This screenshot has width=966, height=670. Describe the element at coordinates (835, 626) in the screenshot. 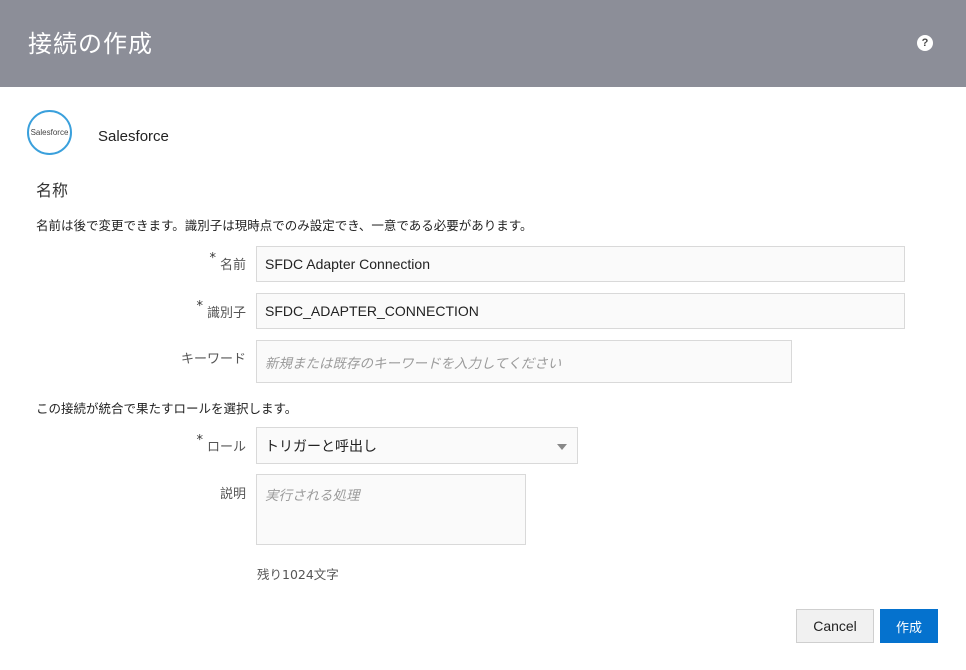

I see `cancel-button: Cancel` at that location.